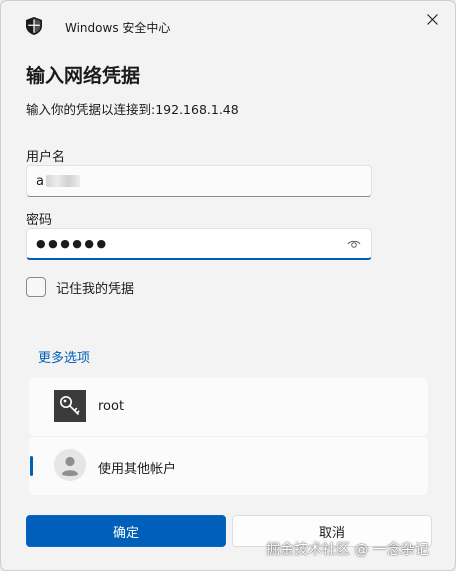 This screenshot has width=456, height=571. I want to click on ok-button: 确定, so click(126, 531).